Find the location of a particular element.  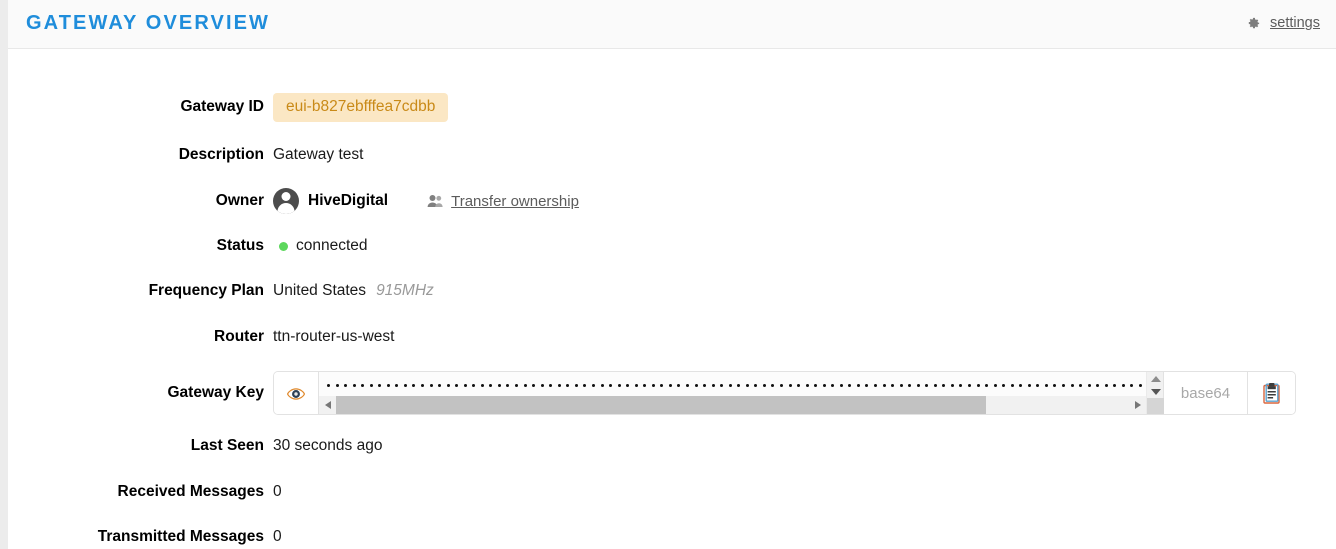

description-value: Gateway test is located at coordinates (318, 154).